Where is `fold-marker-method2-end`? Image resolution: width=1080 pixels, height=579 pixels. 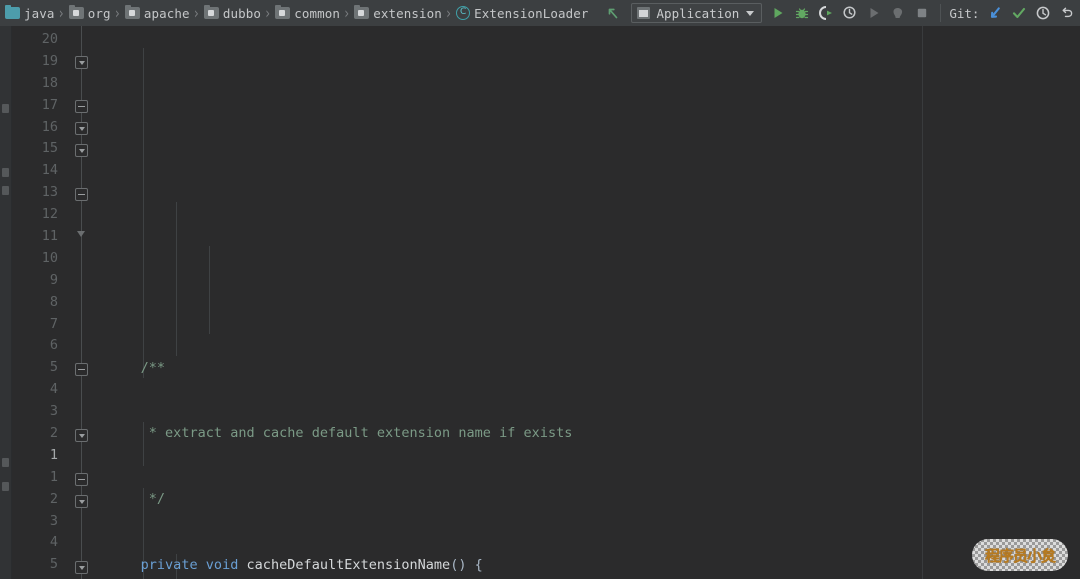 fold-marker-method2-end is located at coordinates (81, 479).